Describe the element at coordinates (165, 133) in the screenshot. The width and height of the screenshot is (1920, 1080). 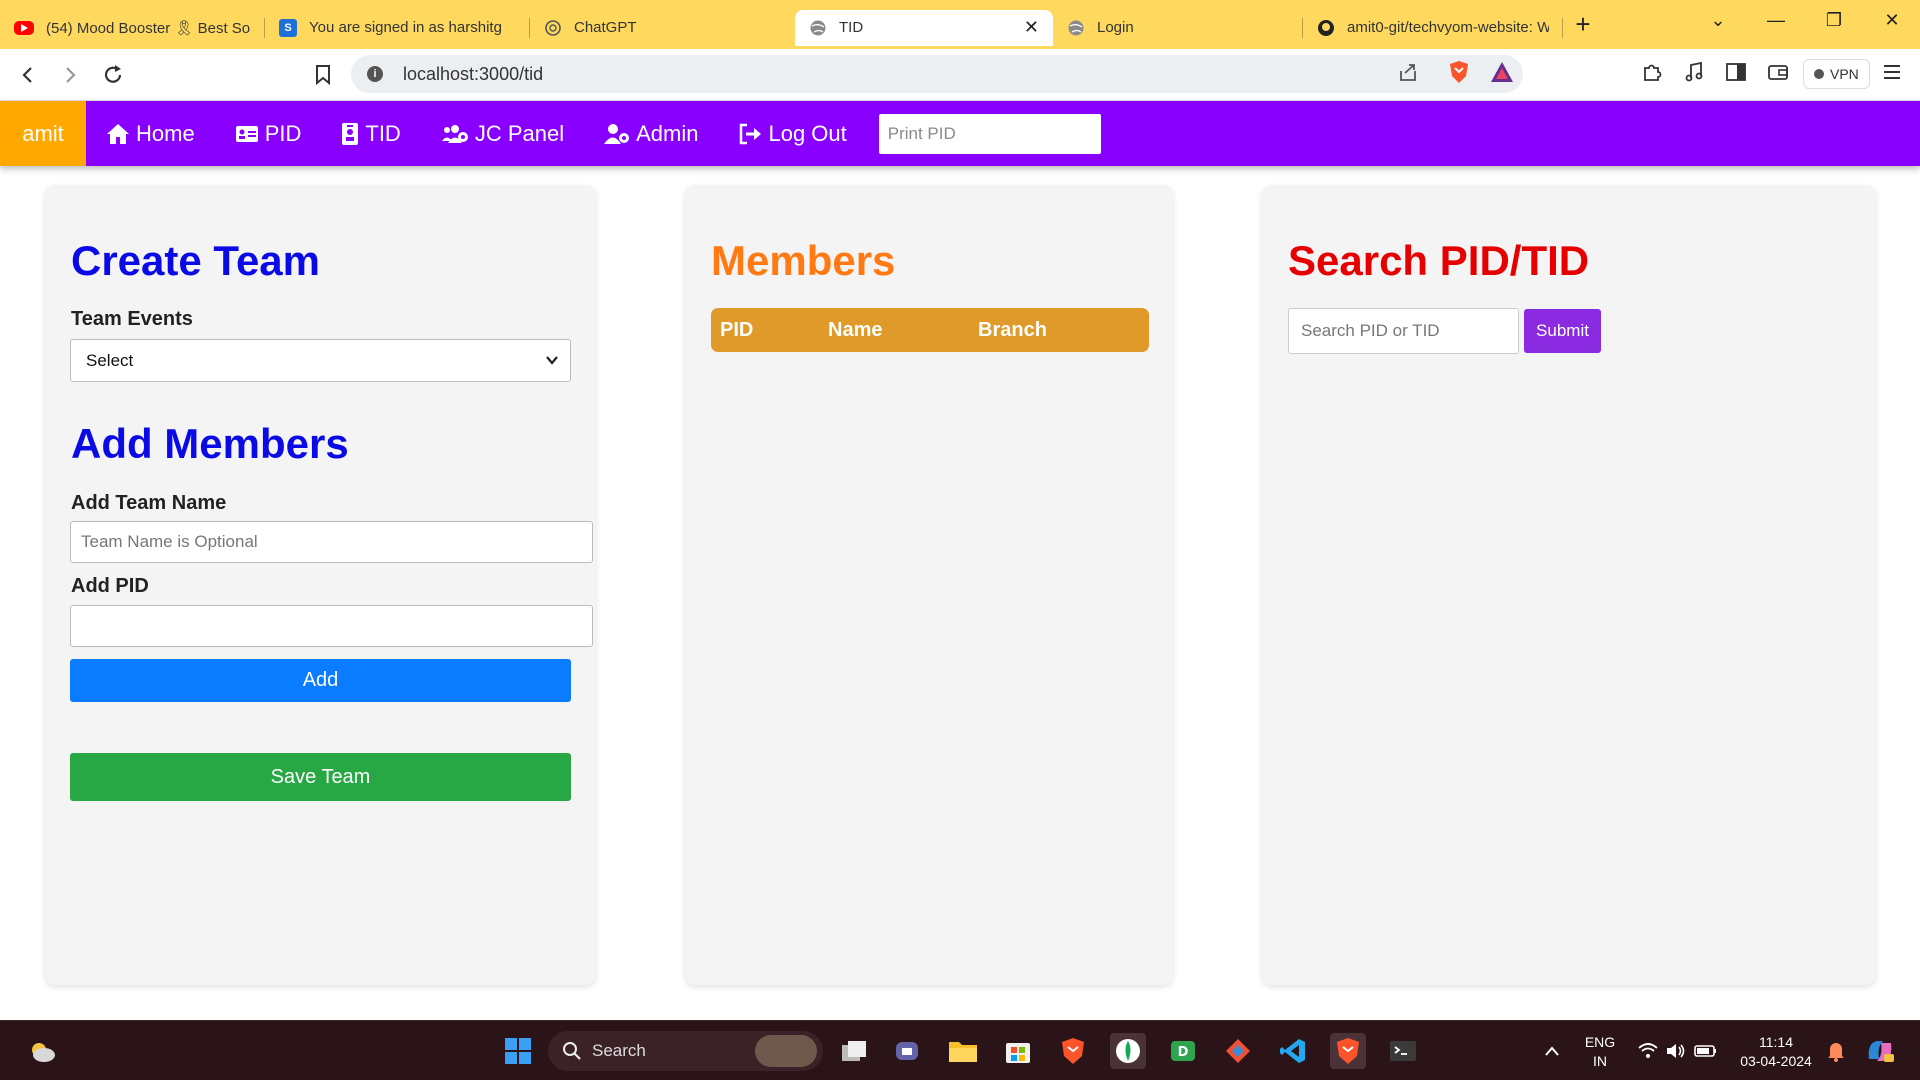
I see `nav-home-label: Home` at that location.